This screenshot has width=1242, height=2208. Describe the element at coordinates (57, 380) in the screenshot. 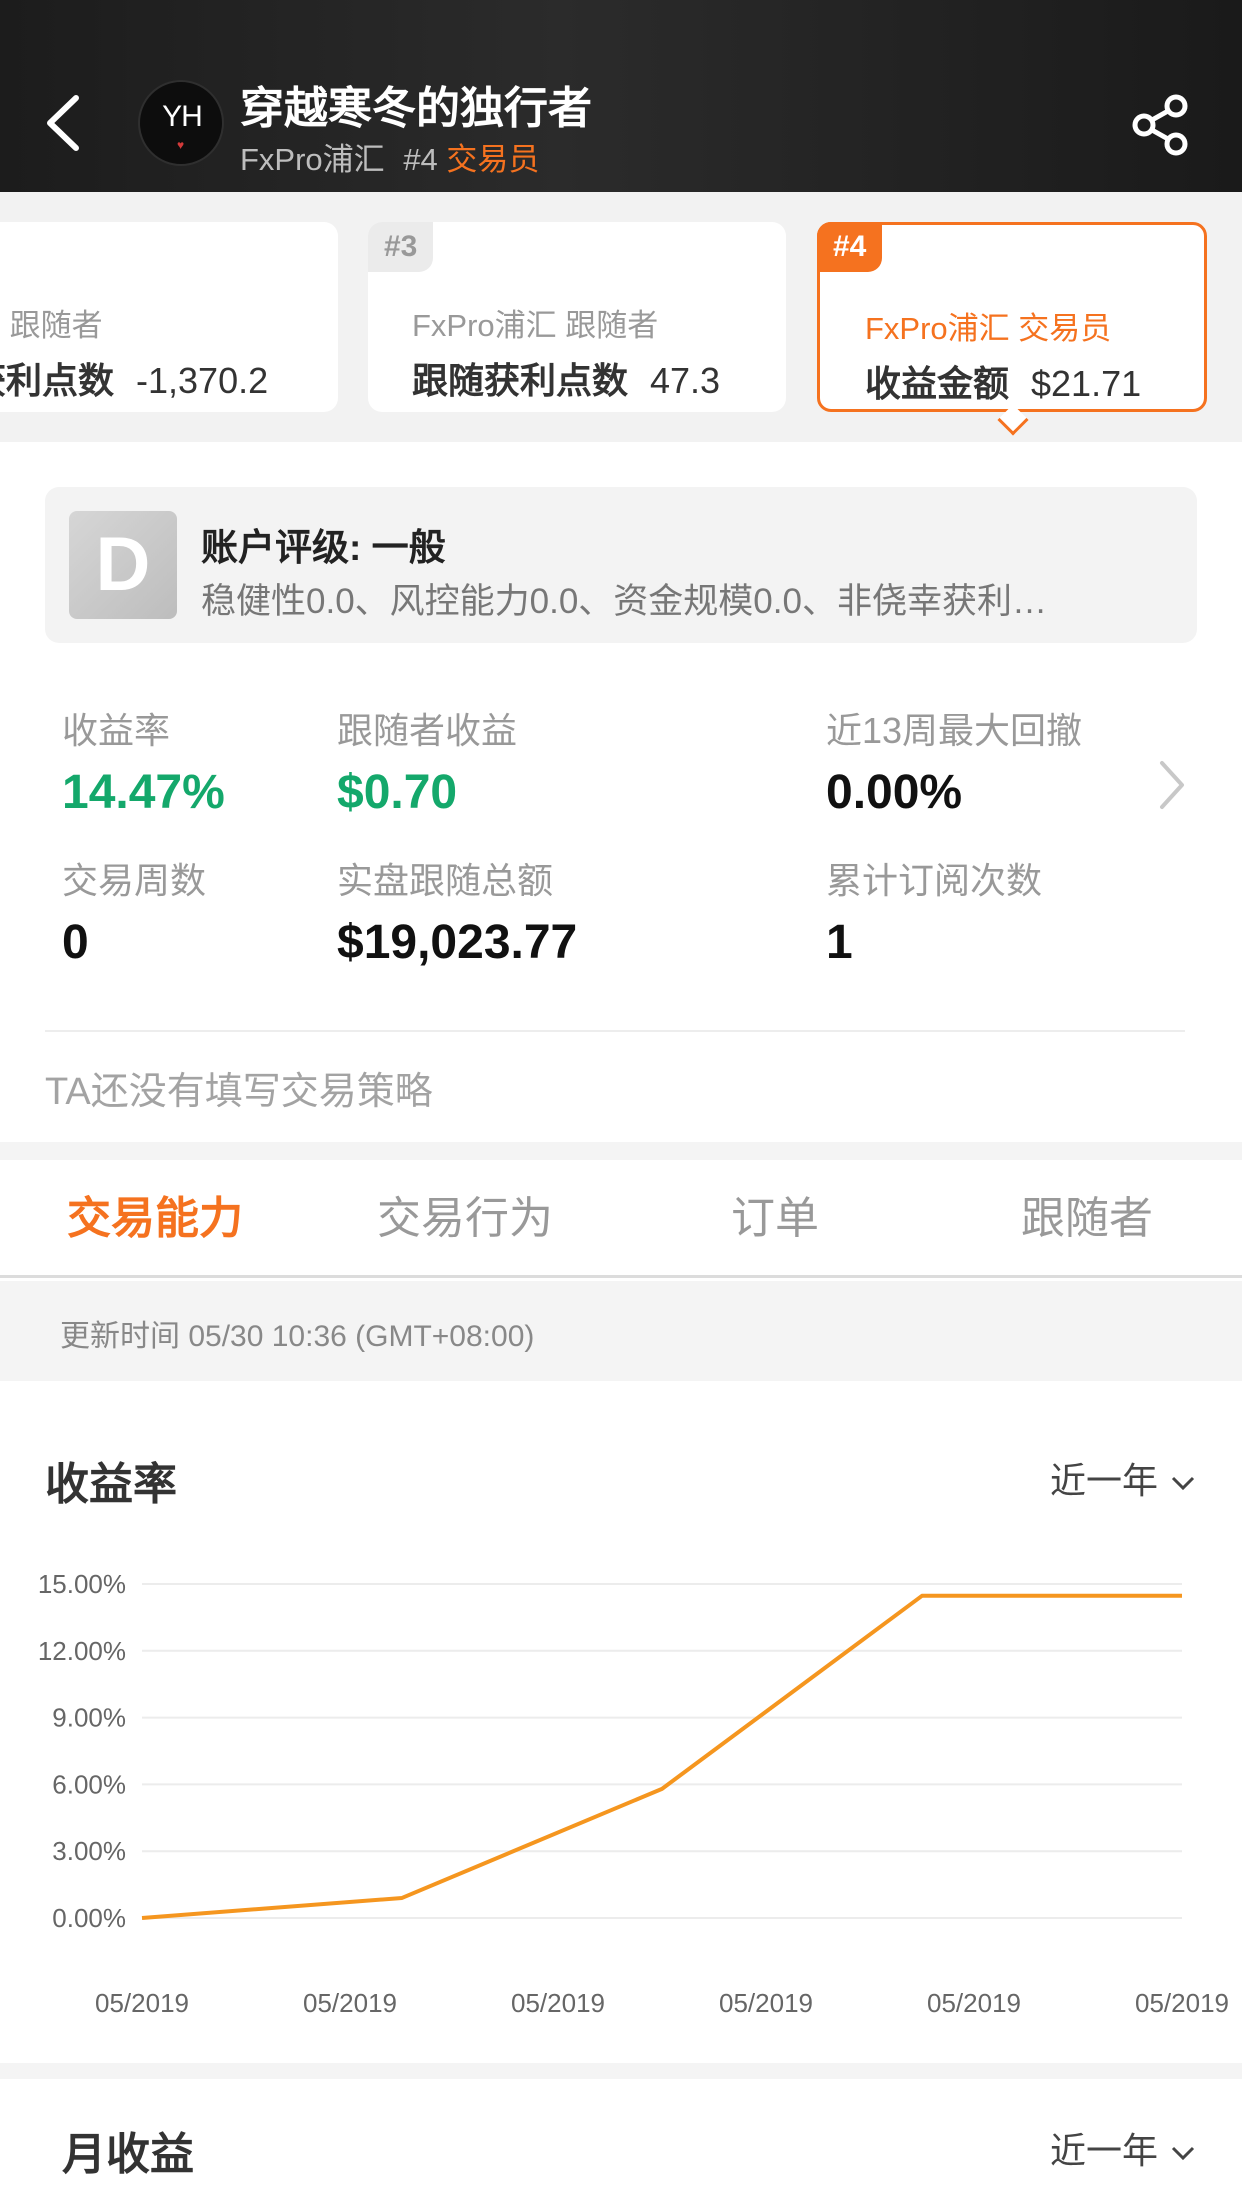

I see `card-metric-label: 获利点数` at that location.